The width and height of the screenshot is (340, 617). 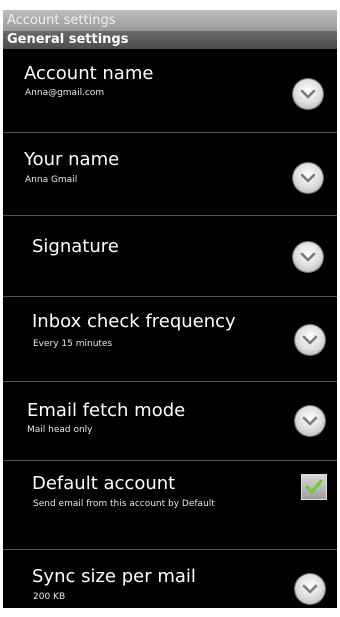 What do you see at coordinates (170, 40) in the screenshot?
I see `section-header-general: General settings` at bounding box center [170, 40].